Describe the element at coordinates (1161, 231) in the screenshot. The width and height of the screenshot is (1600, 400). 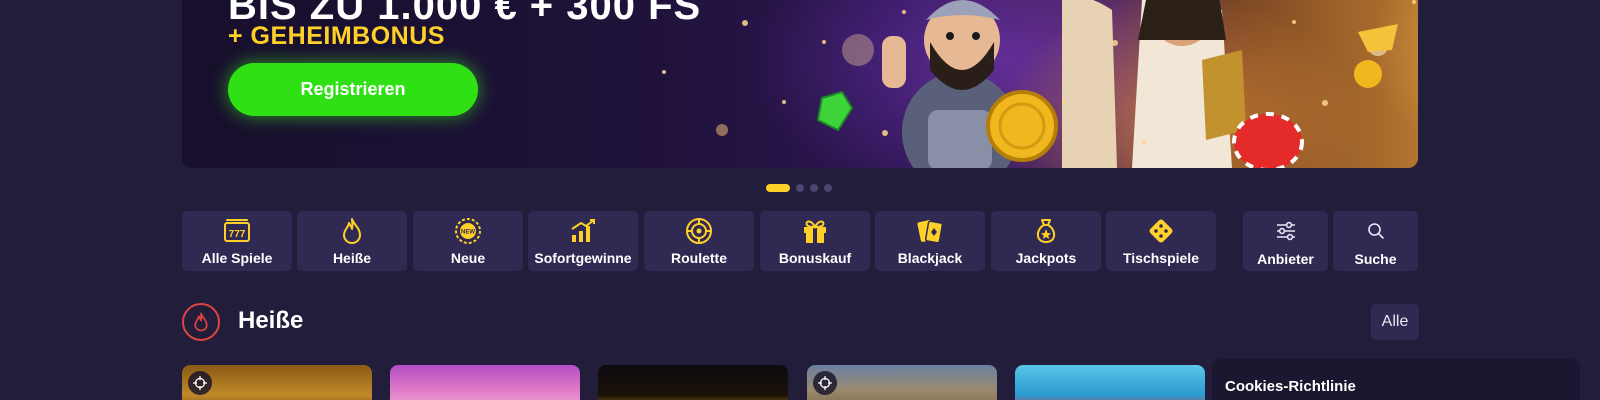
I see `dice-icon` at that location.